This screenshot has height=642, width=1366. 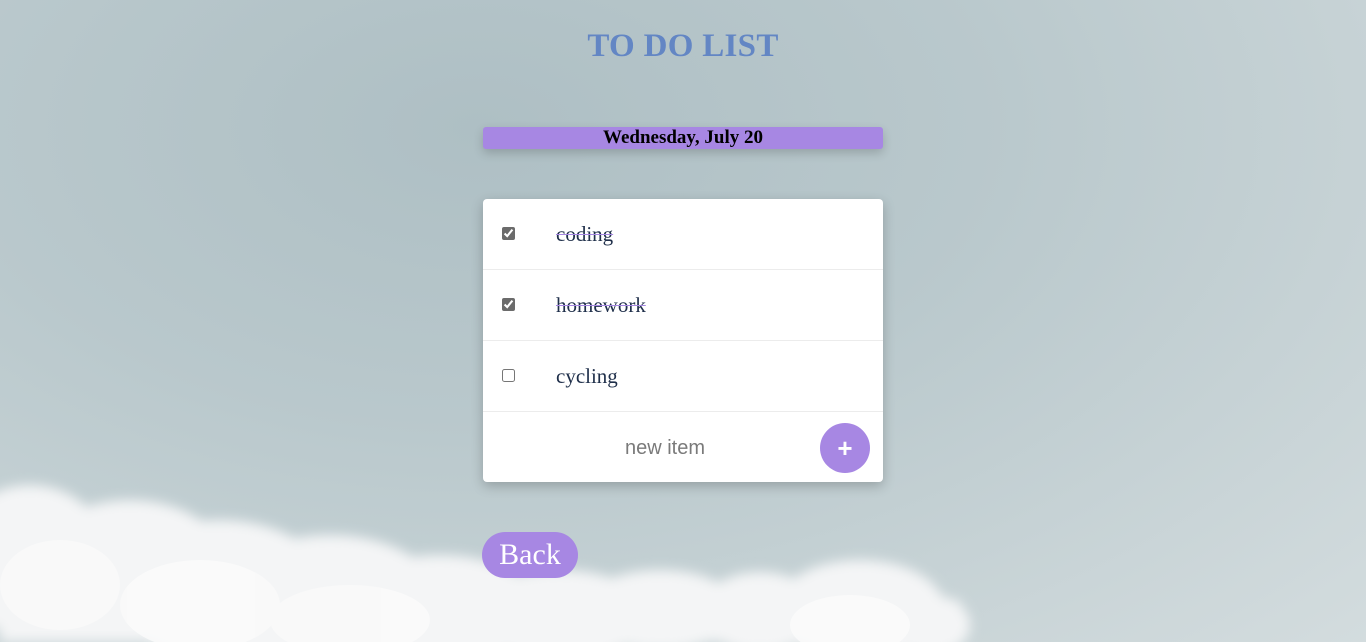 I want to click on todo-item: homework, so click(x=683, y=305).